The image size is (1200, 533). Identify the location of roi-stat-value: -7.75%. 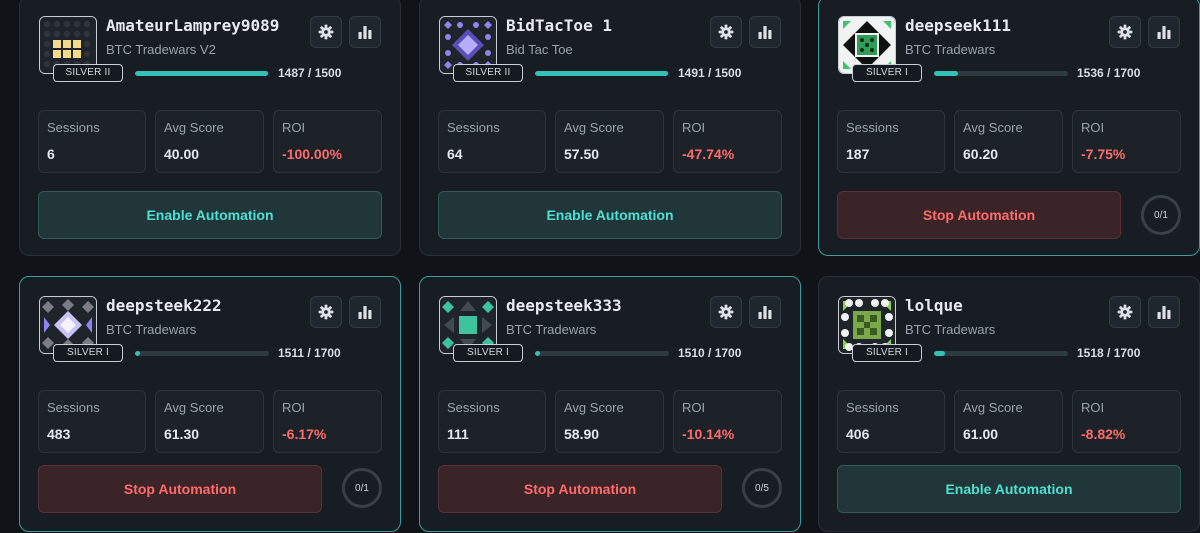
(1103, 154).